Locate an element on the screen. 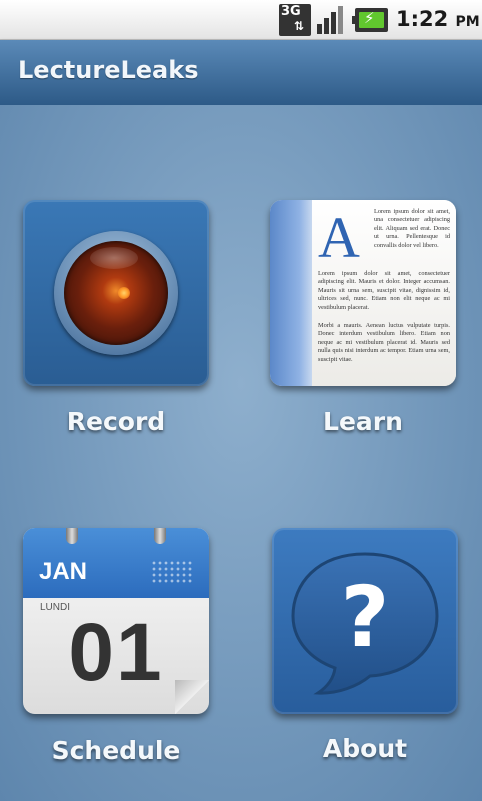 The height and width of the screenshot is (801, 482). question-bubble-icon: ? is located at coordinates (365, 621).